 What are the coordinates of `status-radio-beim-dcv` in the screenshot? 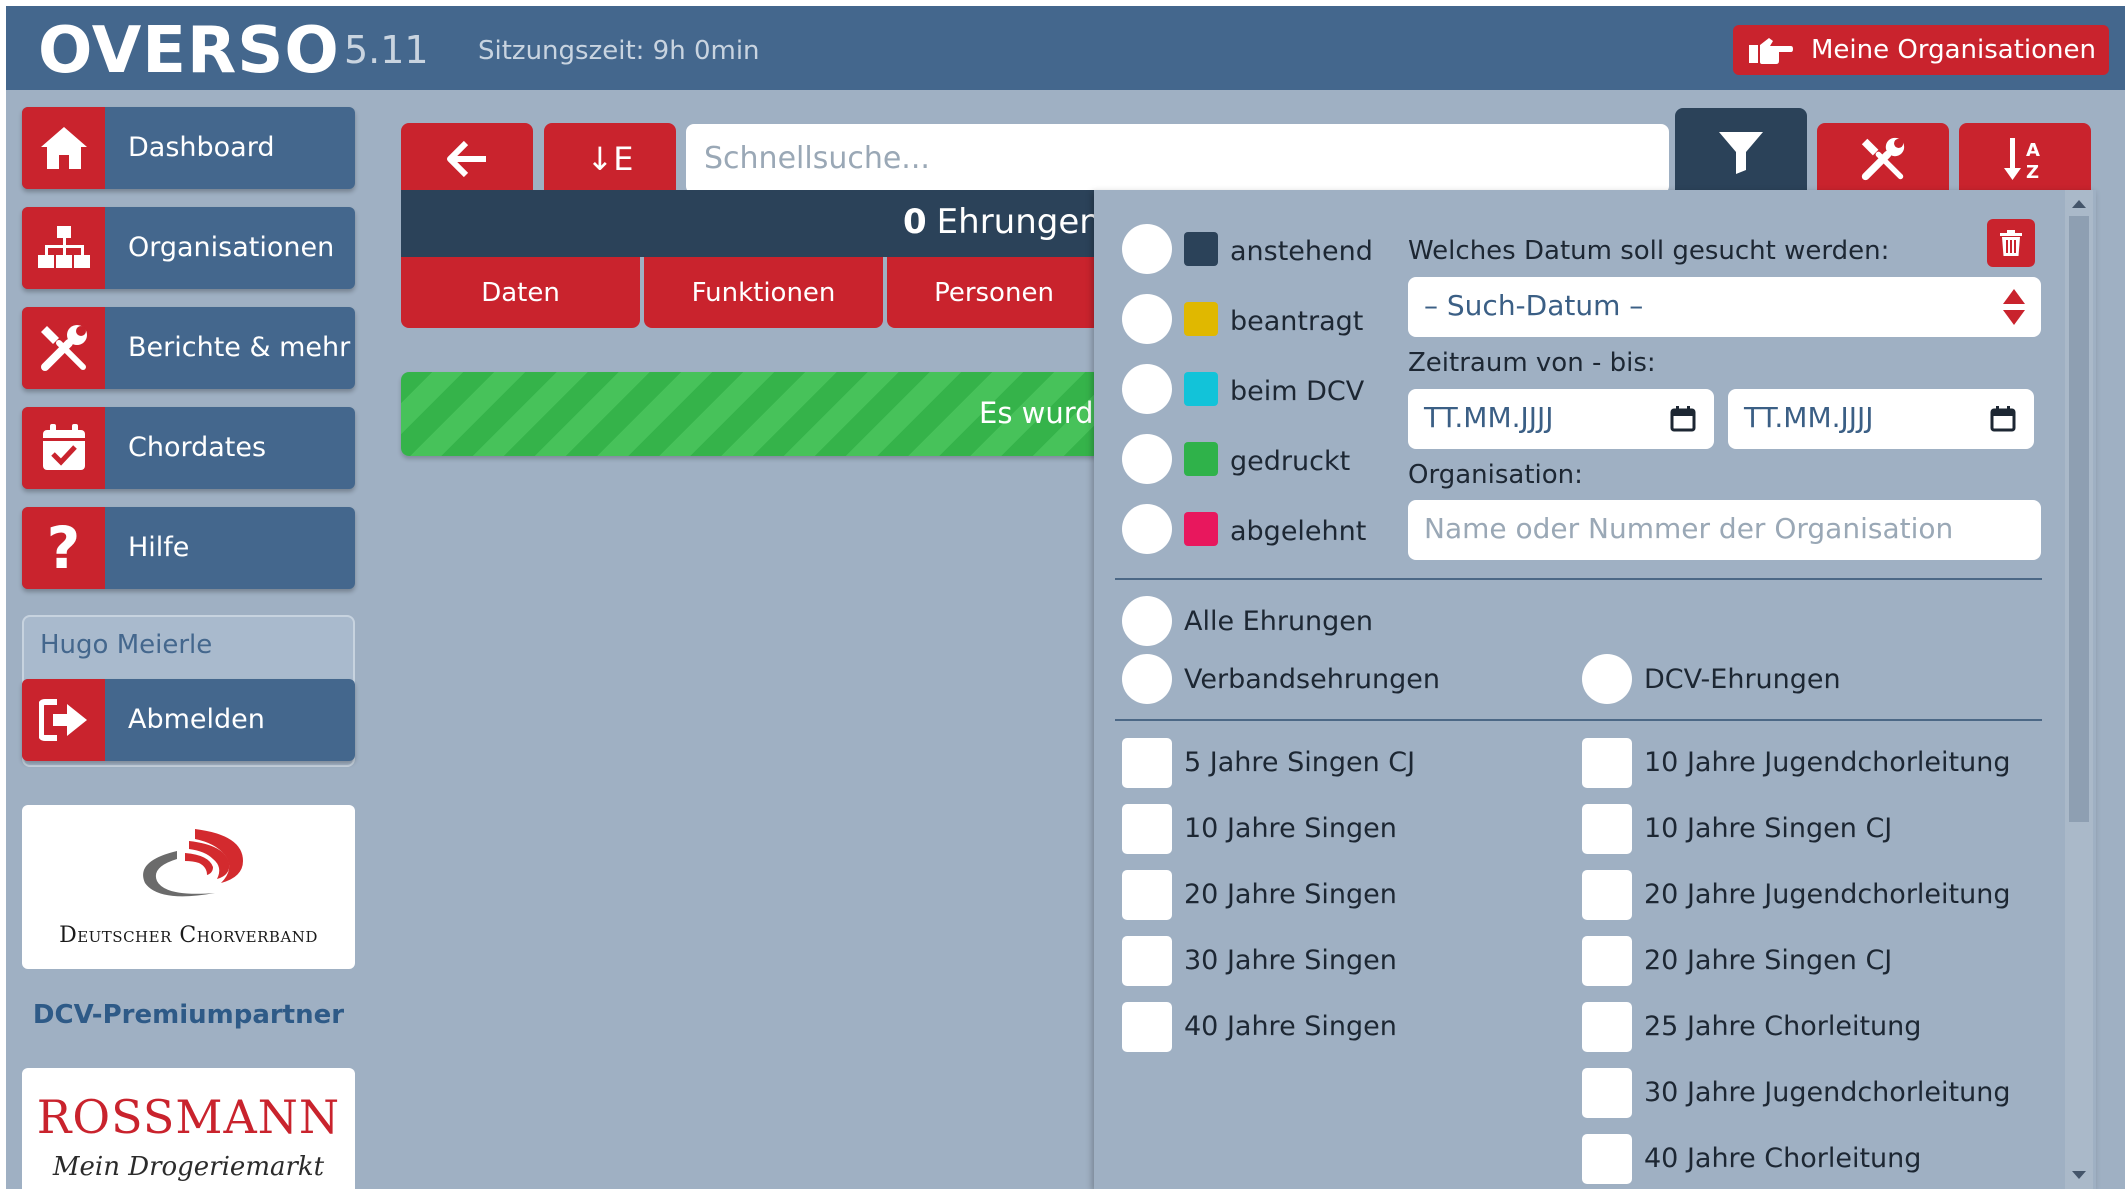 It's located at (1147, 389).